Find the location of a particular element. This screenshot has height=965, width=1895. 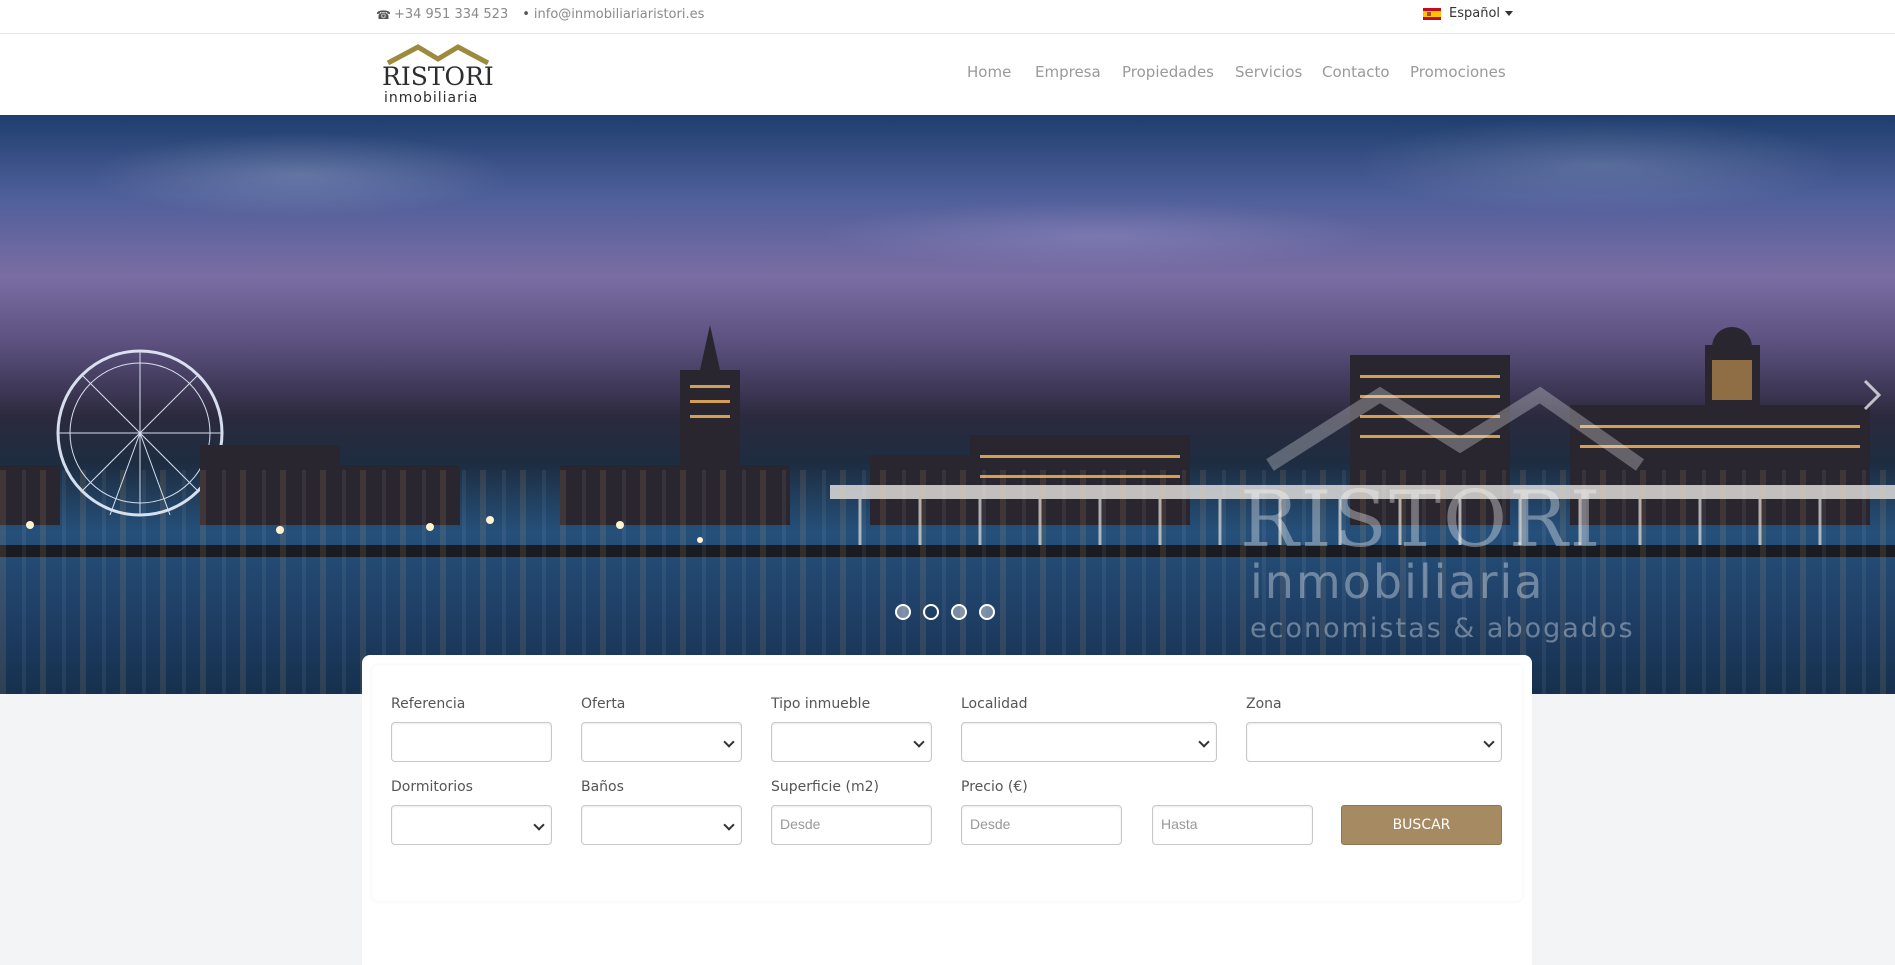

chevron-right-icon is located at coordinates (1872, 395).